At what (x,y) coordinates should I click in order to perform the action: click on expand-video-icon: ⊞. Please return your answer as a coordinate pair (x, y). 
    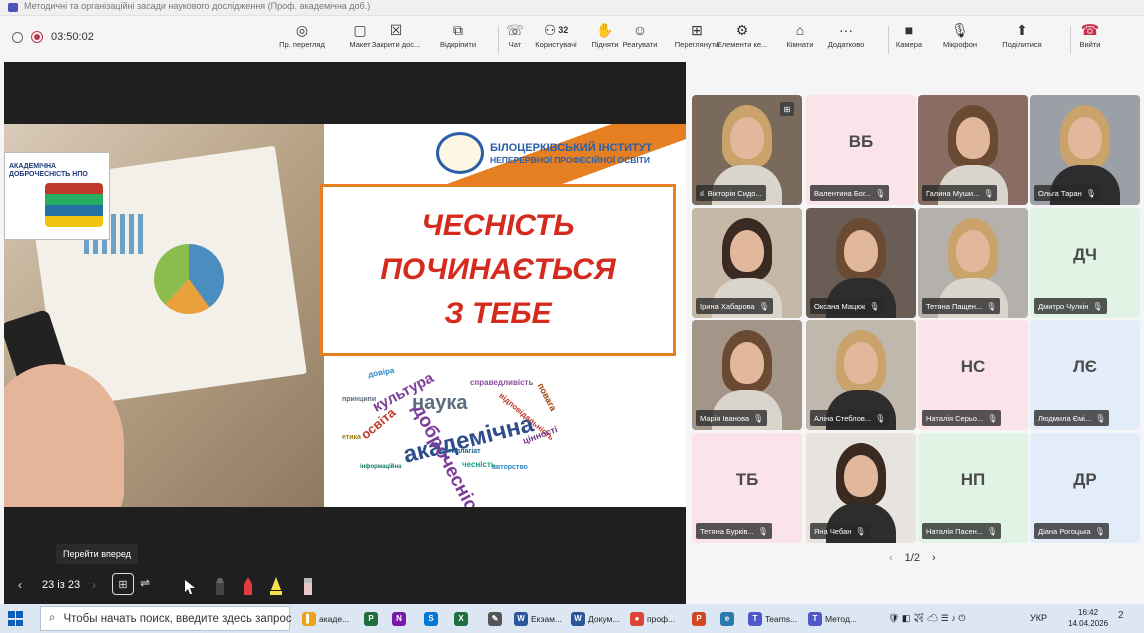
    Looking at the image, I should click on (787, 109).